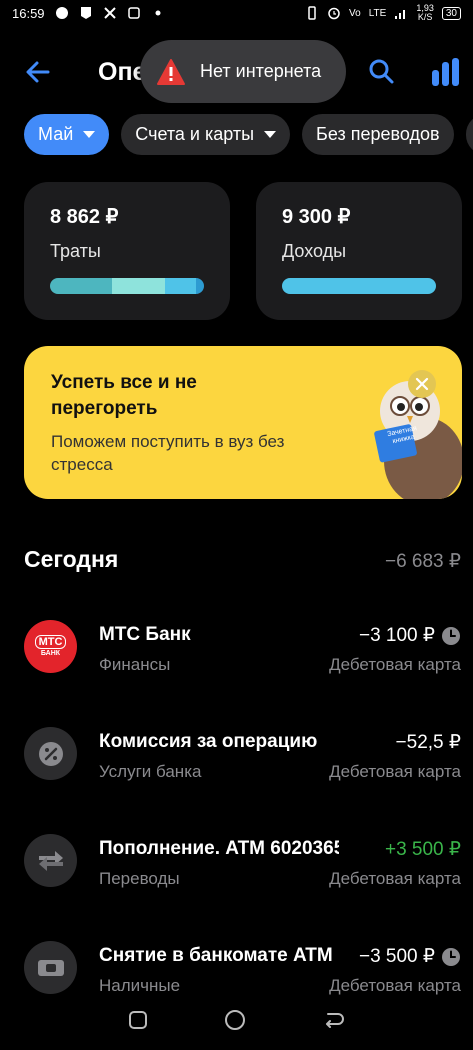  Describe the element at coordinates (208, 741) in the screenshot. I see `operation-name: Комиссия за операцию` at that location.